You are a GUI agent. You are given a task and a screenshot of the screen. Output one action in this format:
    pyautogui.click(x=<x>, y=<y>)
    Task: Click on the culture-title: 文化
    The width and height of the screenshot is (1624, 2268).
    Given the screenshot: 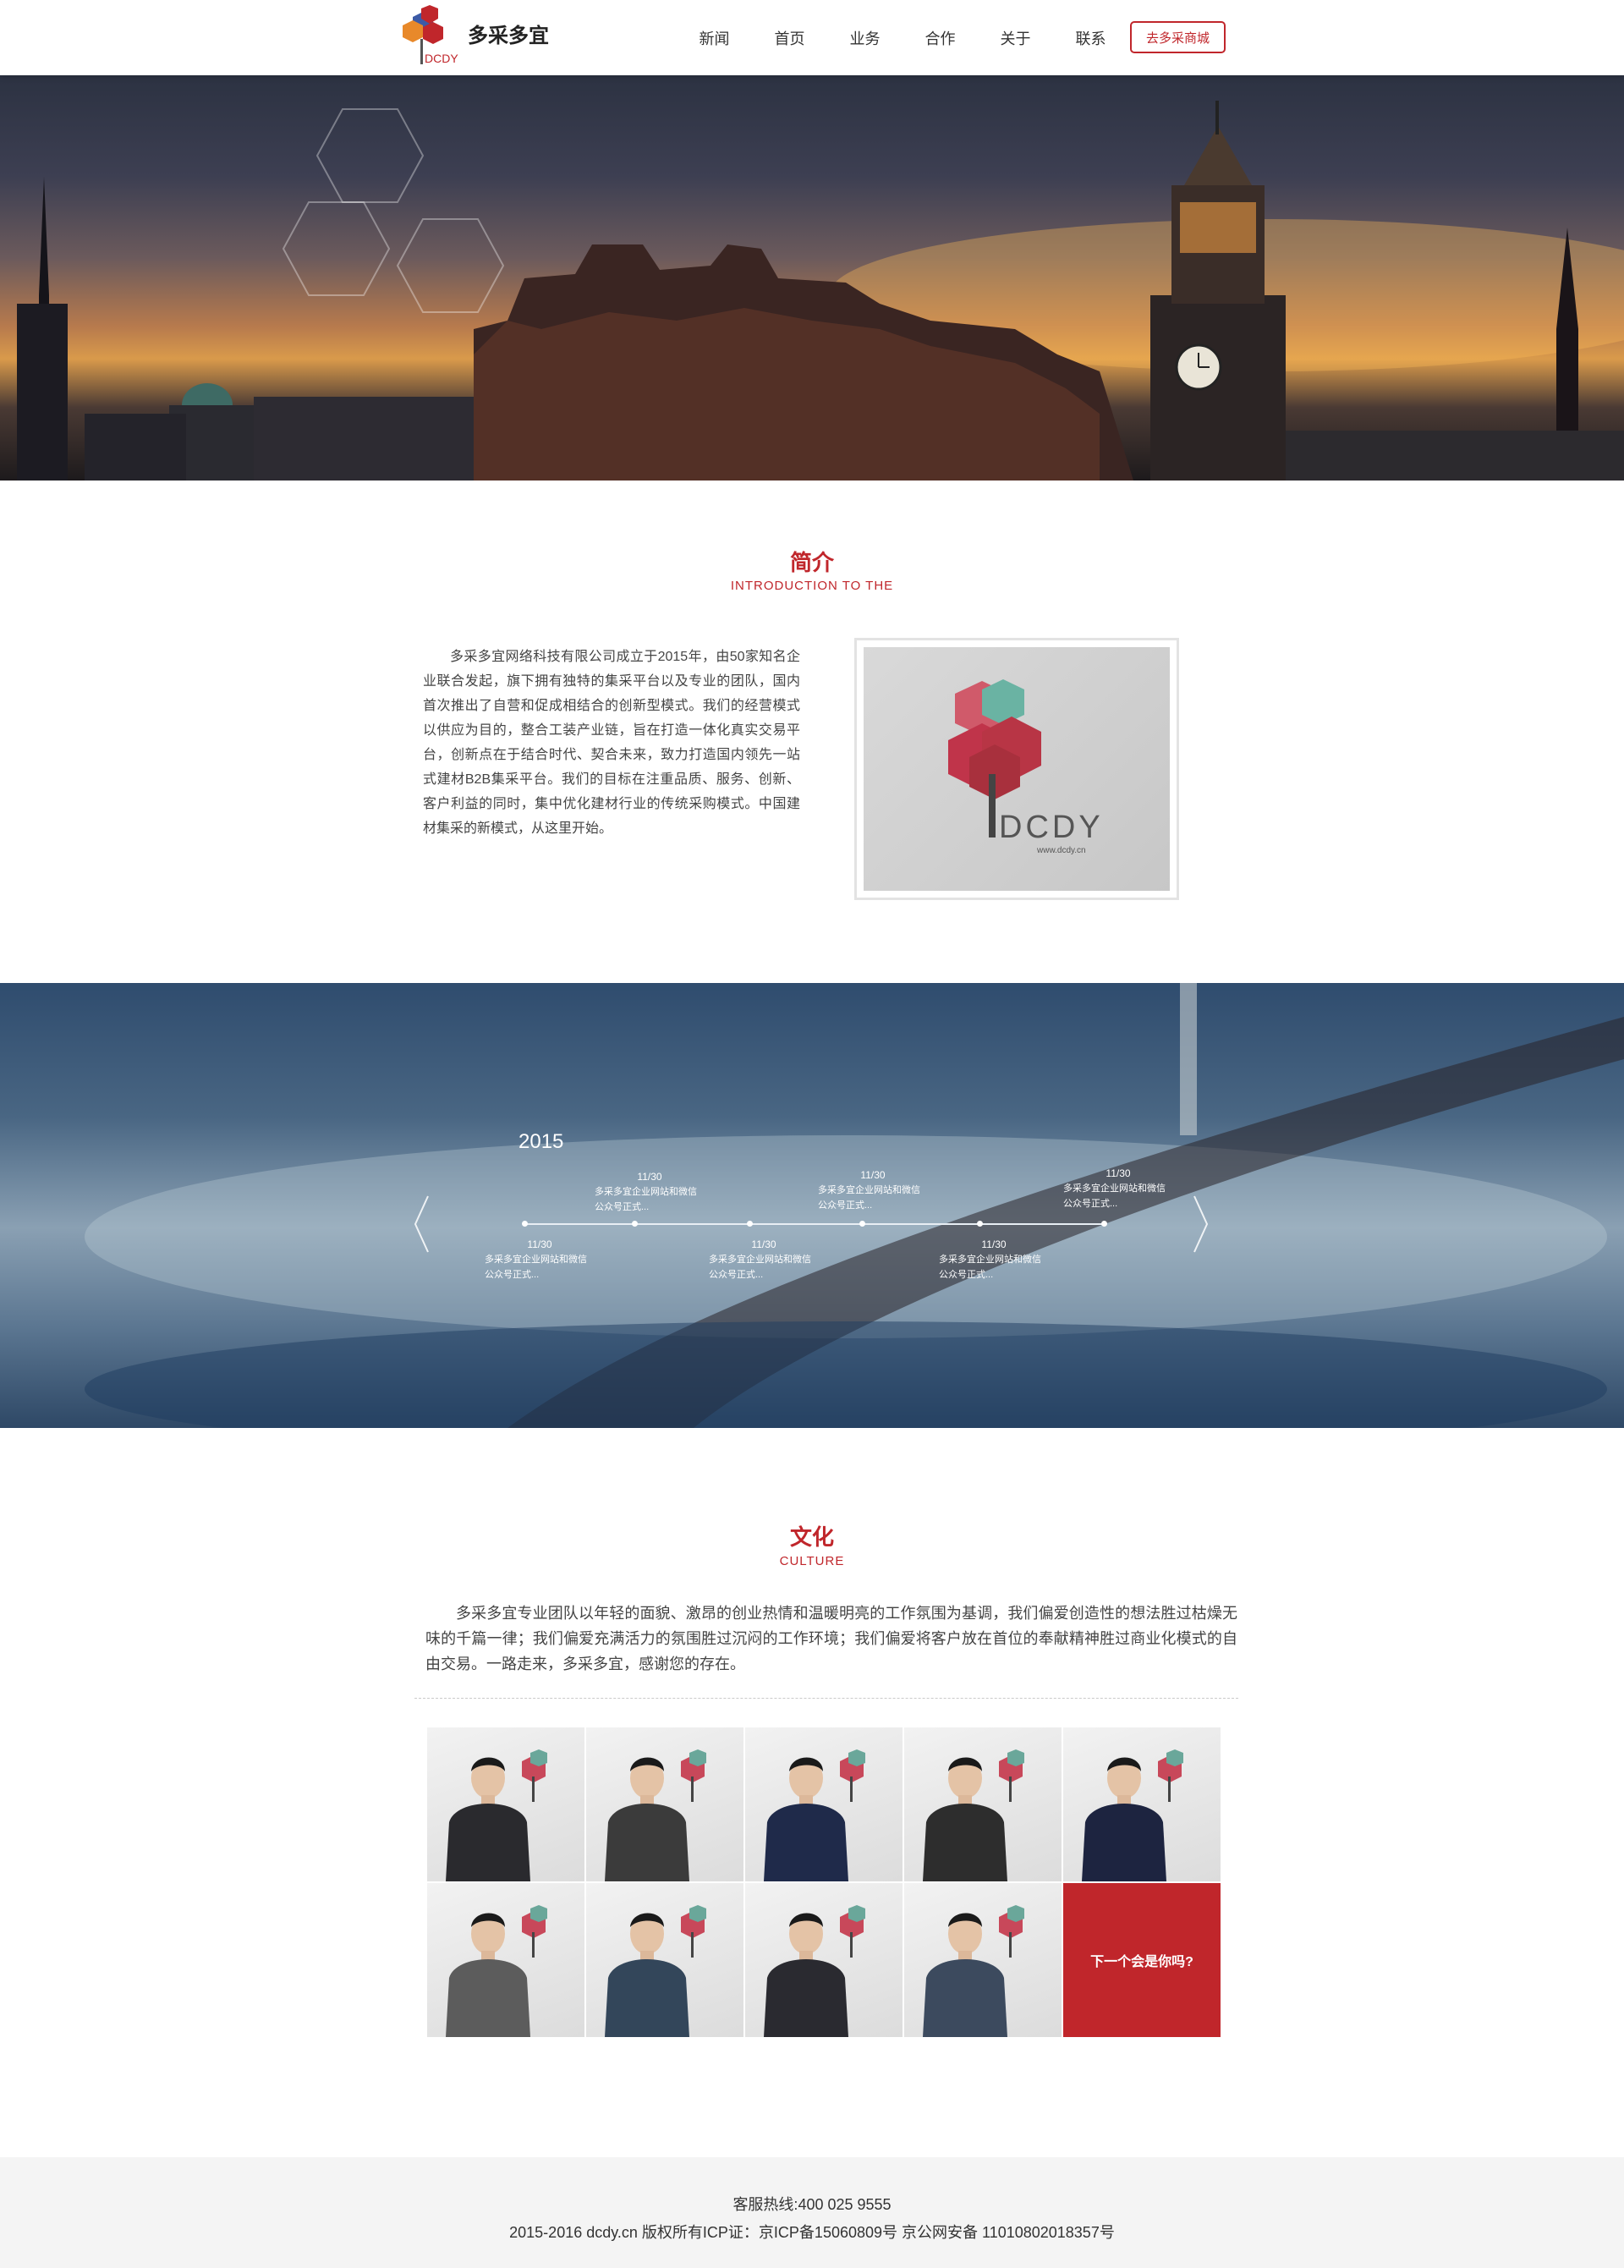 What is the action you would take?
    pyautogui.click(x=811, y=1537)
    